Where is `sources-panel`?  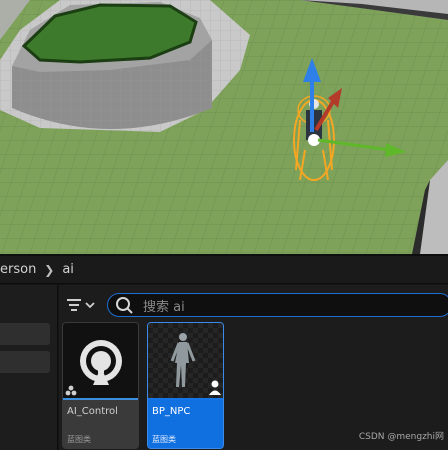
sources-panel is located at coordinates (29, 367).